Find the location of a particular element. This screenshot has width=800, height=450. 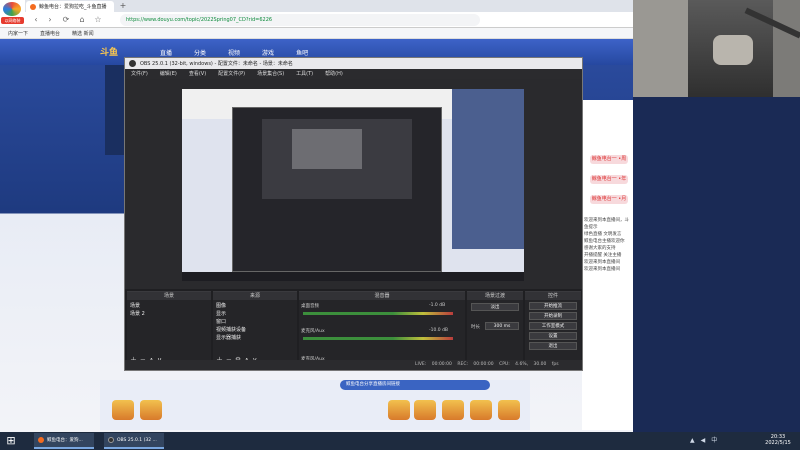

transitions-dock: 场景过渡 淡出 时长 300 ms is located at coordinates (495, 330).